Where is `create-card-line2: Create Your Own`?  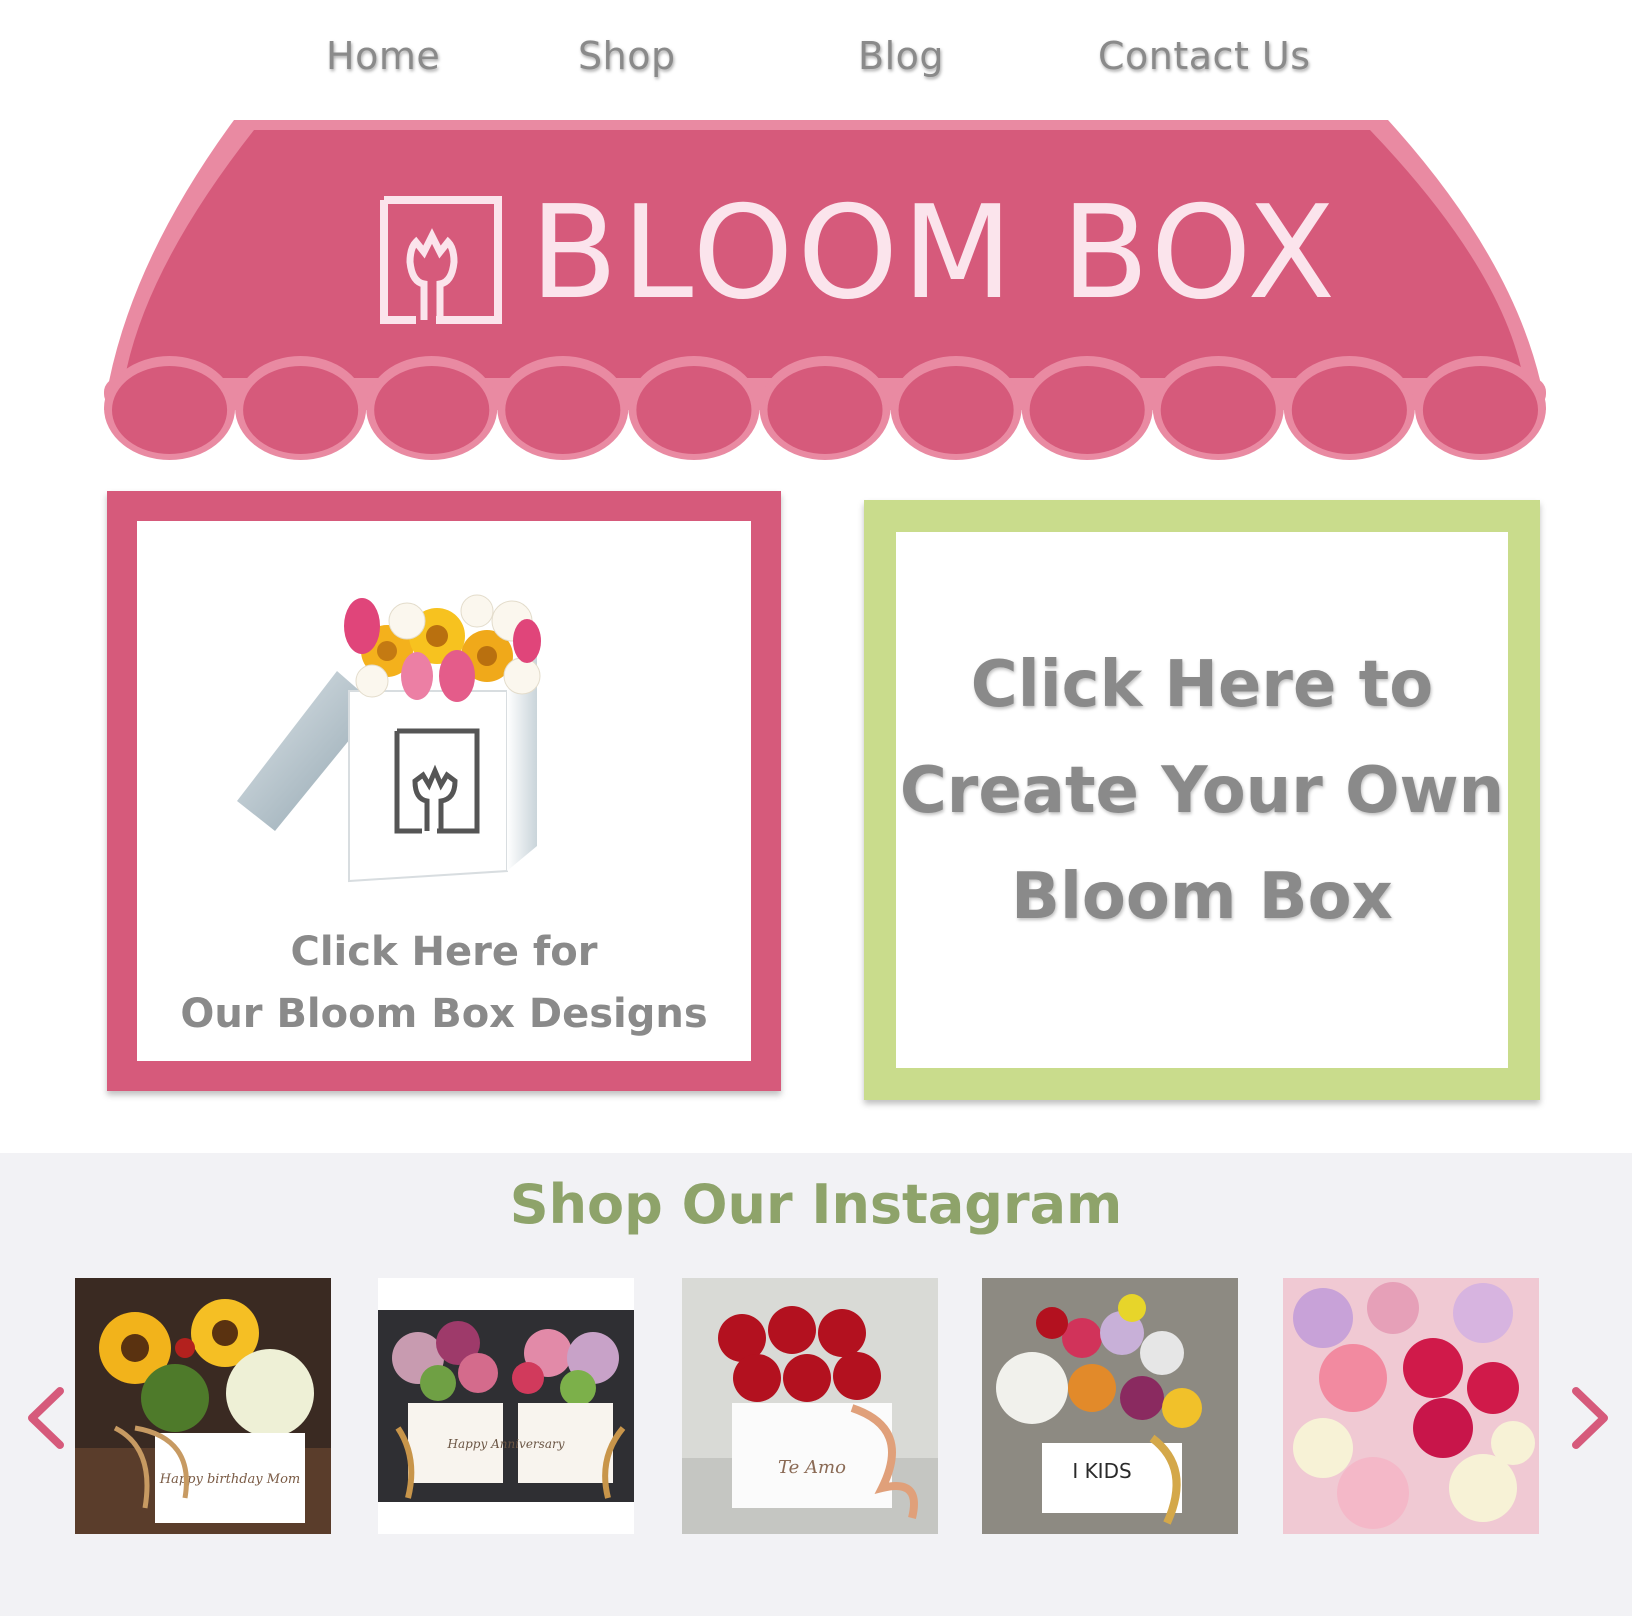
create-card-line2: Create Your Own is located at coordinates (1202, 791).